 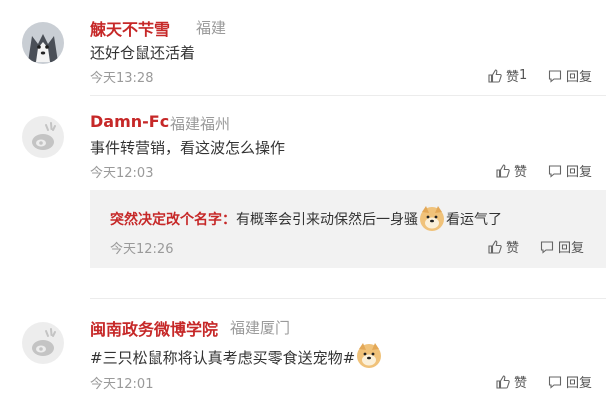 I want to click on like-button: 赞1, so click(x=507, y=75).